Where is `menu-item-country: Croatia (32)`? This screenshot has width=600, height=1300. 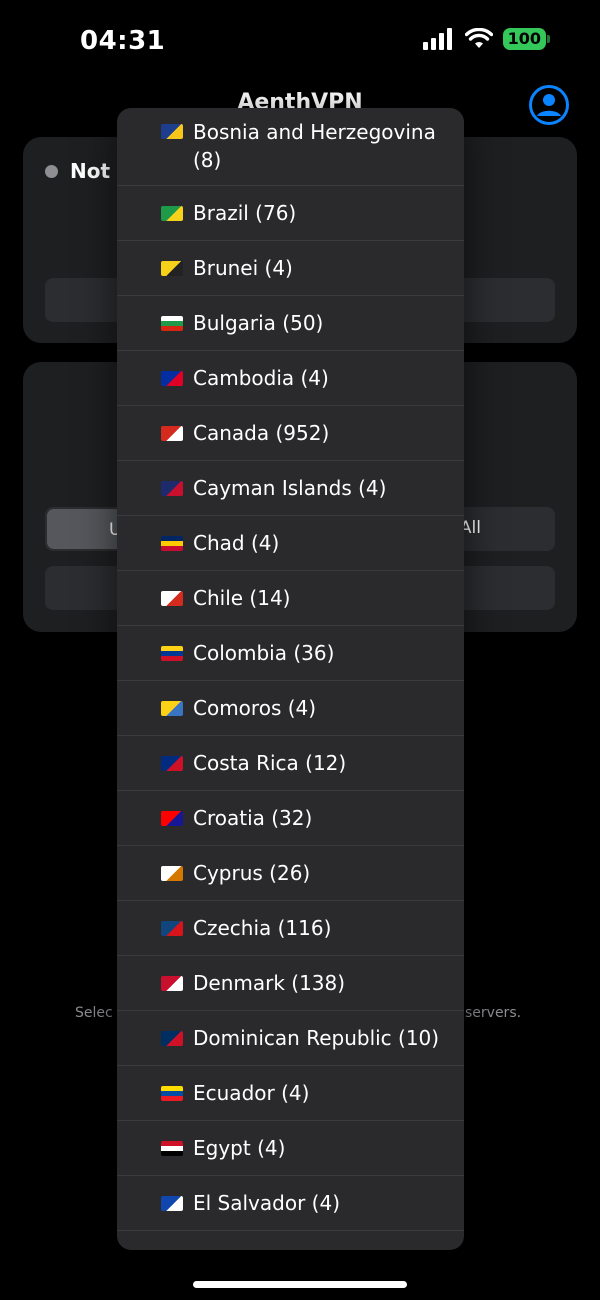
menu-item-country: Croatia (32) is located at coordinates (290, 818).